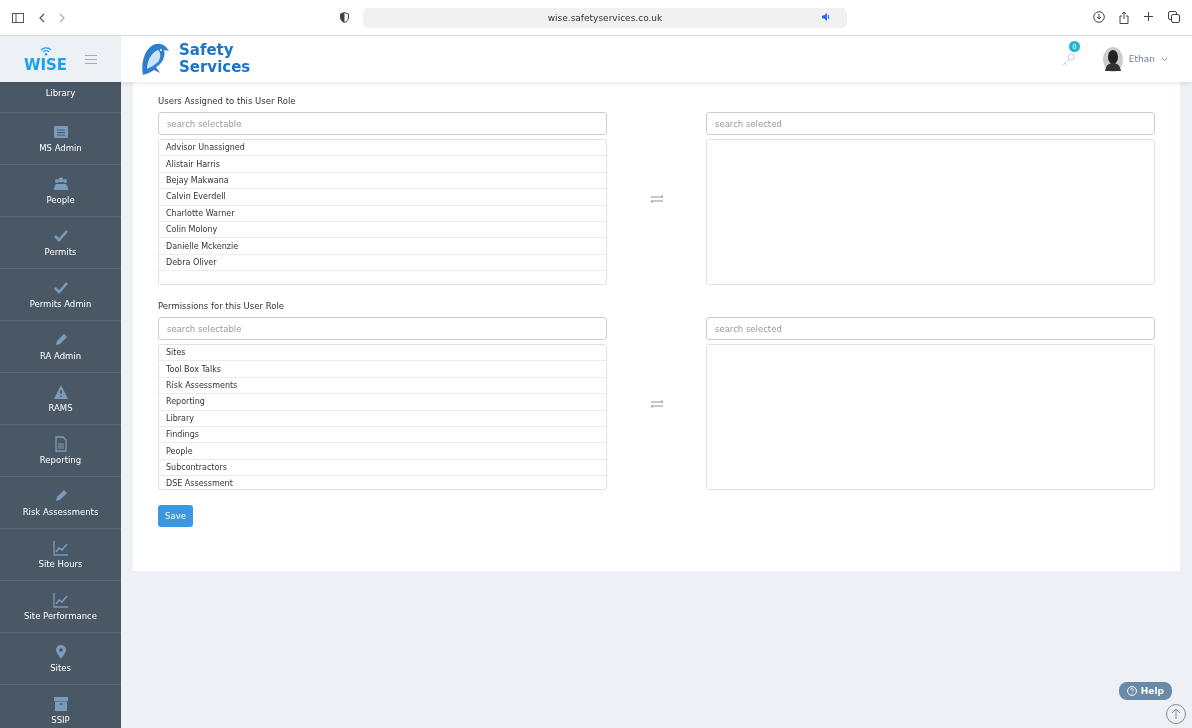 The image size is (1192, 728). Describe the element at coordinates (1176, 714) in the screenshot. I see `arrow-up-icon` at that location.